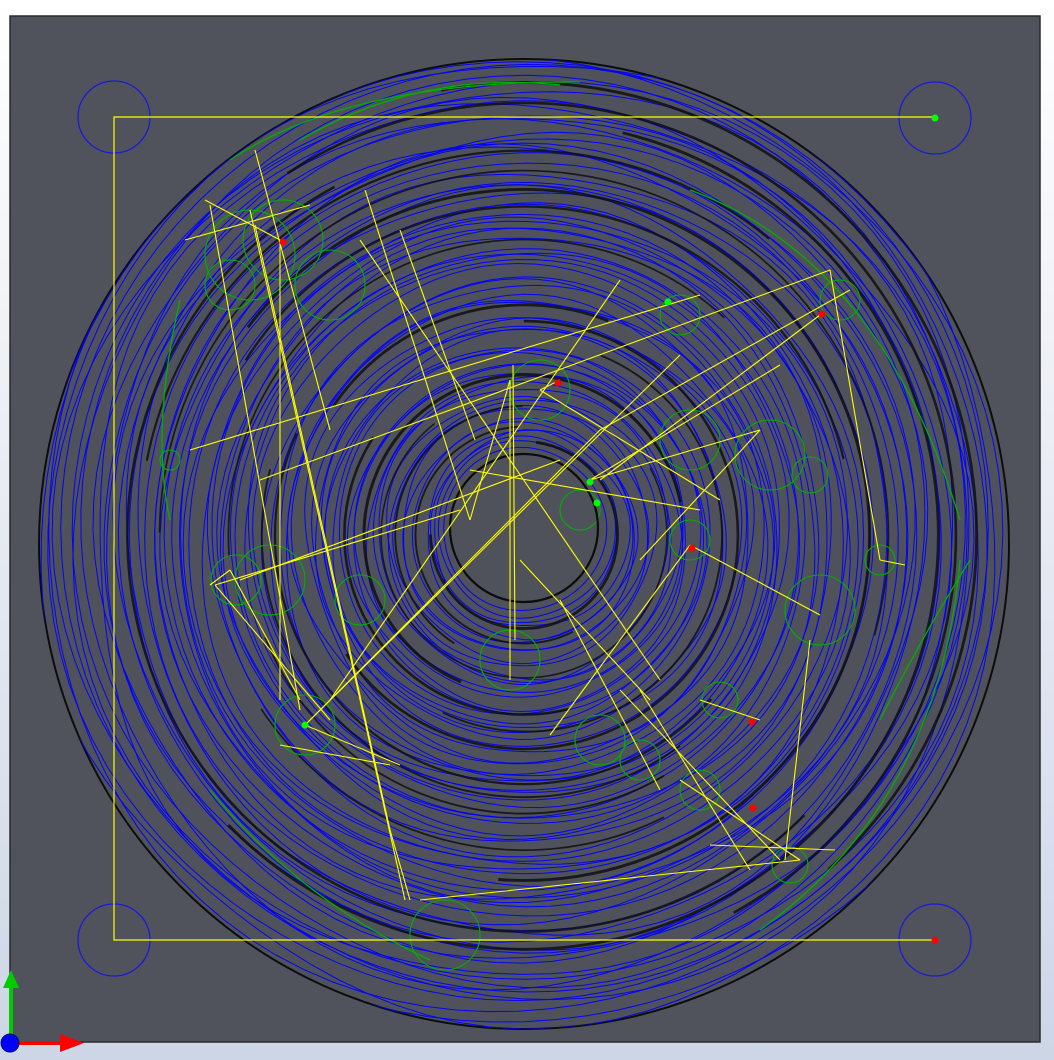  I want to click on z-axis-icon, so click(10, 1043).